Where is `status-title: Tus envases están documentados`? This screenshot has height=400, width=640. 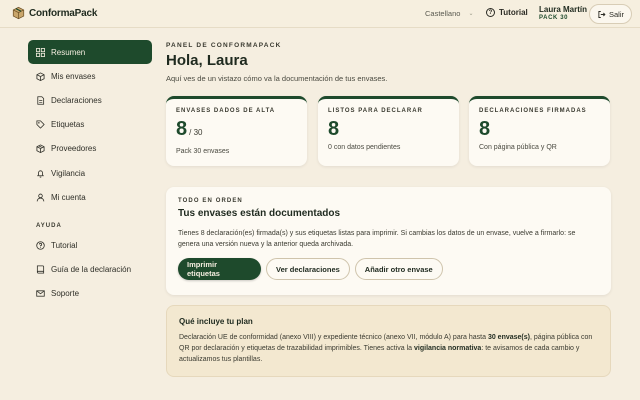 status-title: Tus envases están documentados is located at coordinates (259, 213).